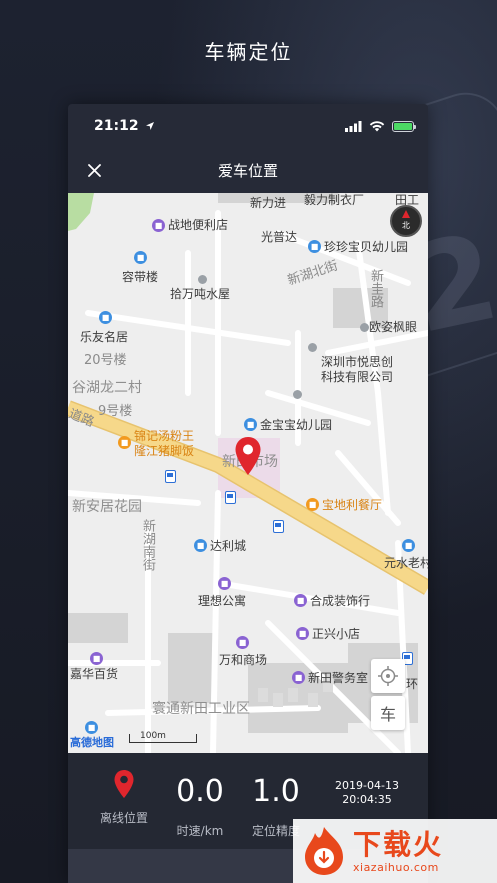 This screenshot has height=883, width=497. I want to click on map-label-xinli: 新力进, so click(268, 203).